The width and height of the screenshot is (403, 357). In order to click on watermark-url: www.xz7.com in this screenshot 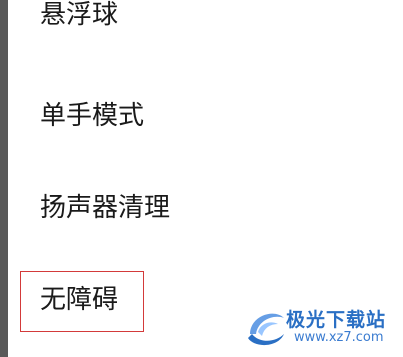, I will do `click(339, 337)`.